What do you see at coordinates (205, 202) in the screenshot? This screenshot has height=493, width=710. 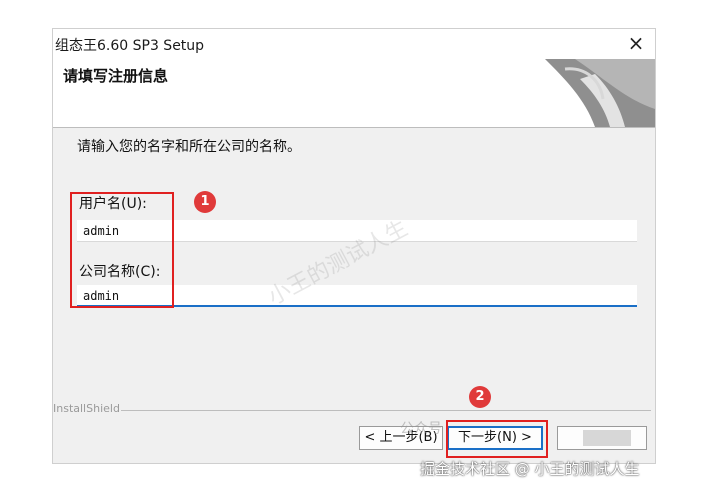 I see `step-badge-1: 1` at bounding box center [205, 202].